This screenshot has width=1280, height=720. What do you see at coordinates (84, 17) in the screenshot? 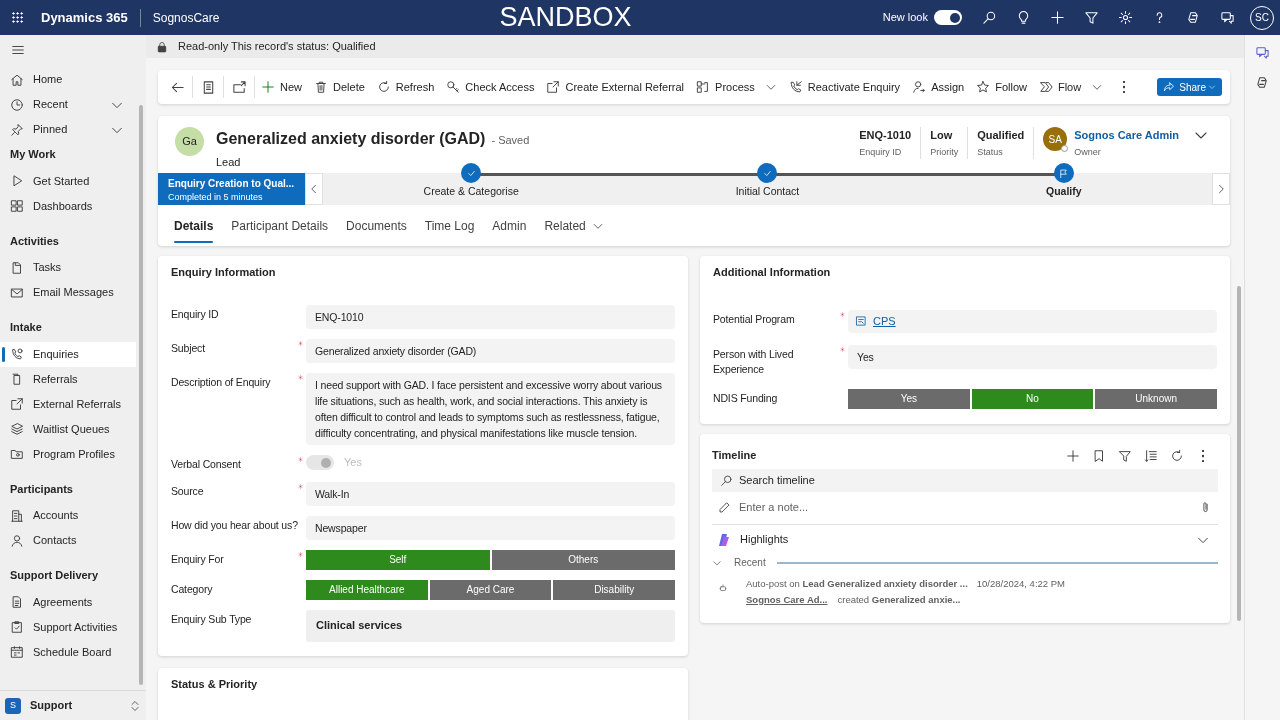
I see `app-name: Dynamics 365` at bounding box center [84, 17].